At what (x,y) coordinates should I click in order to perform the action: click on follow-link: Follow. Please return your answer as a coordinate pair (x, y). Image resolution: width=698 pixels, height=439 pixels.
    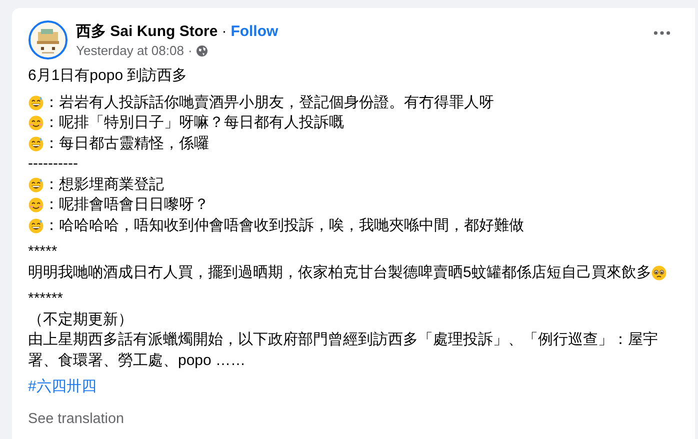
    Looking at the image, I should click on (254, 31).